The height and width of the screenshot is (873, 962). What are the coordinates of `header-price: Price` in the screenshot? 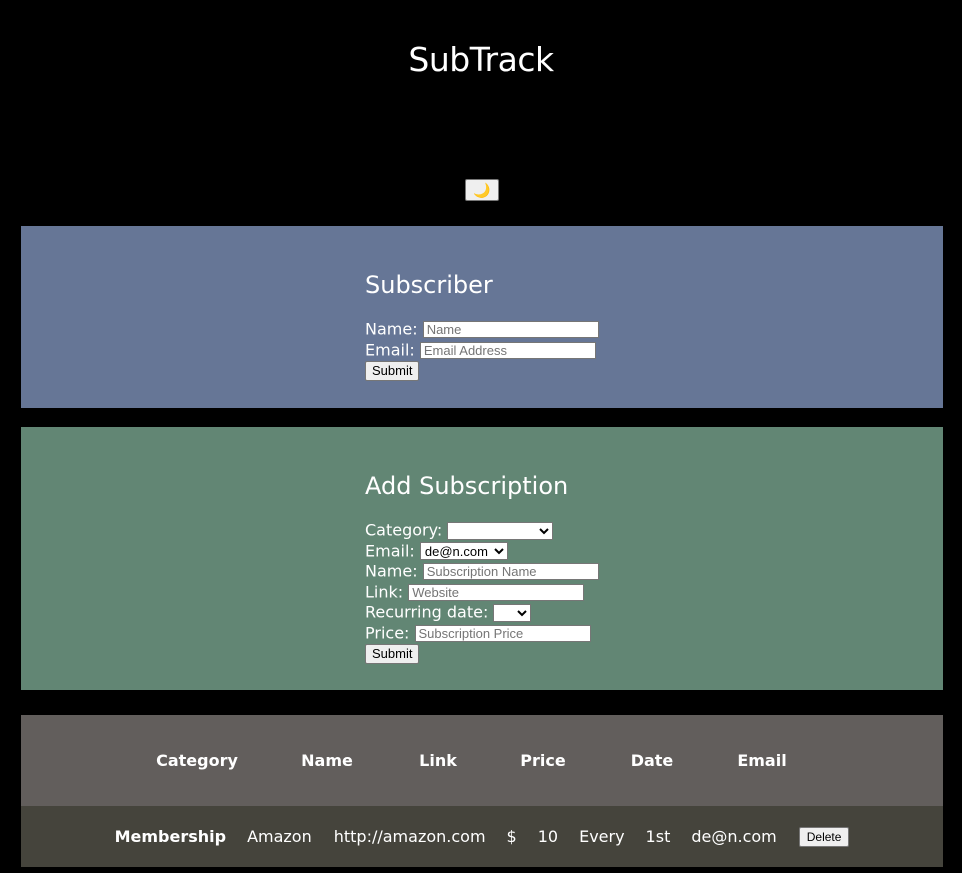 It's located at (543, 760).